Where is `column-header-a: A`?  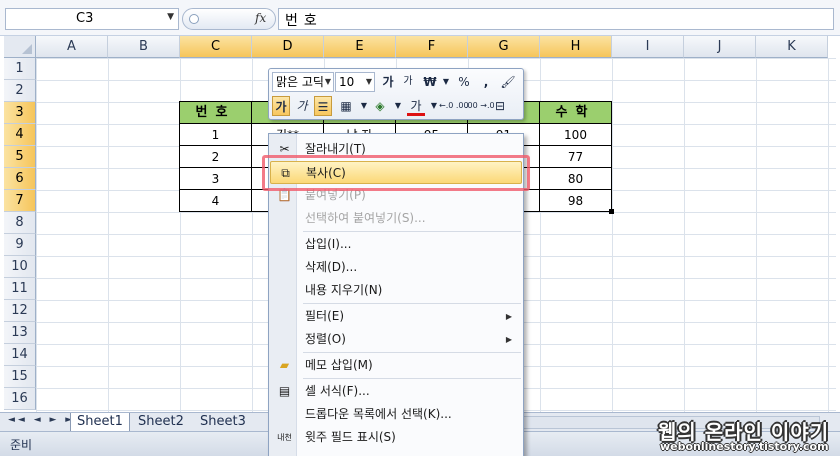 column-header-a: A is located at coordinates (72, 47).